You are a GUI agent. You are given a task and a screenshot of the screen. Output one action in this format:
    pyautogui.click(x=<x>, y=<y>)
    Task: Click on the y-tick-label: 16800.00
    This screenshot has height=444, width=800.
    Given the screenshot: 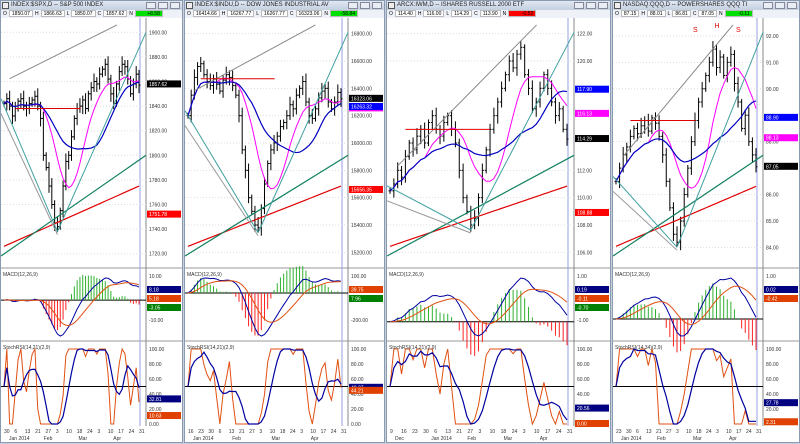 What is the action you would take?
    pyautogui.click(x=361, y=35)
    